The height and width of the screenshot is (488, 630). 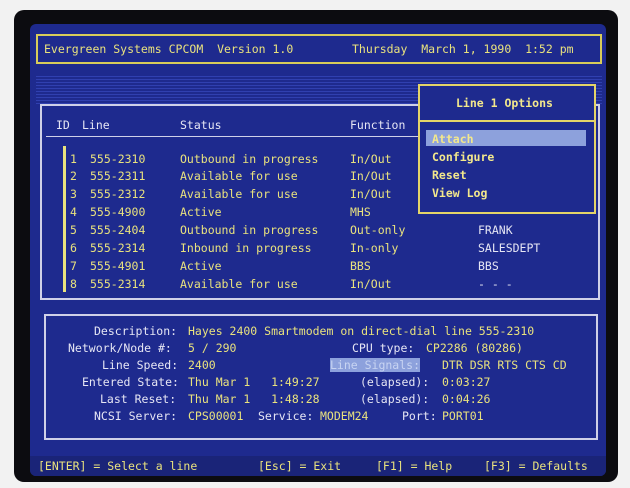 I want to click on row-status: Inbound in progress, so click(x=246, y=248).